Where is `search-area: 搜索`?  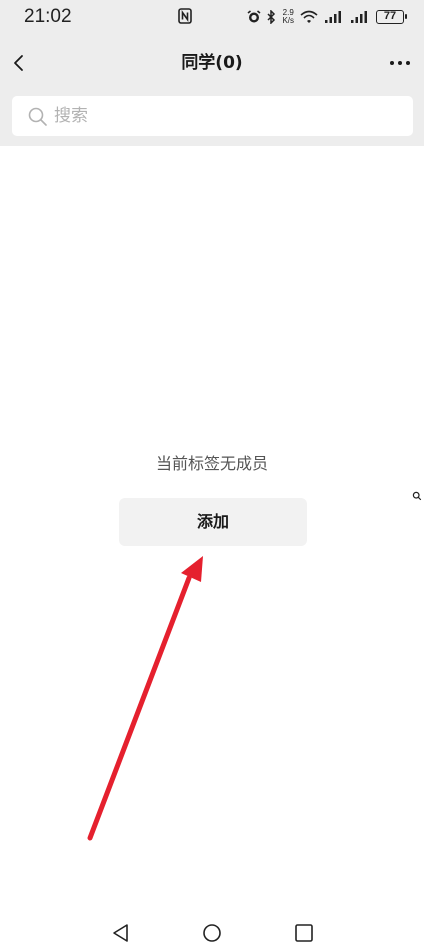 search-area: 搜索 is located at coordinates (212, 118).